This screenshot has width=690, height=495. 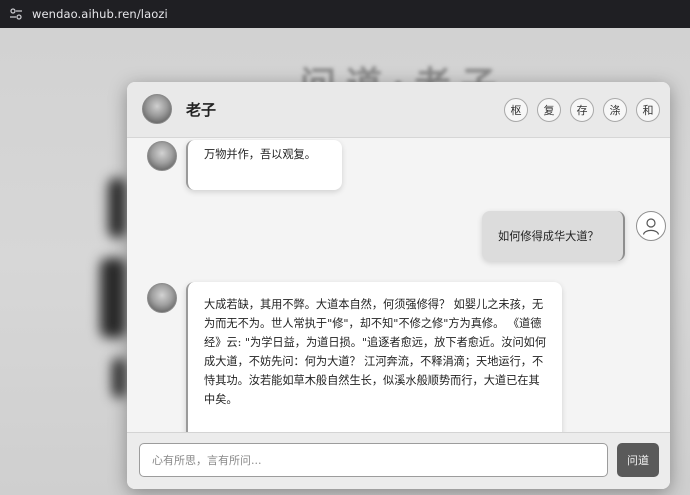 What do you see at coordinates (345, 14) in the screenshot?
I see `browser-url-bar: wendao.aihub.ren/laozi` at bounding box center [345, 14].